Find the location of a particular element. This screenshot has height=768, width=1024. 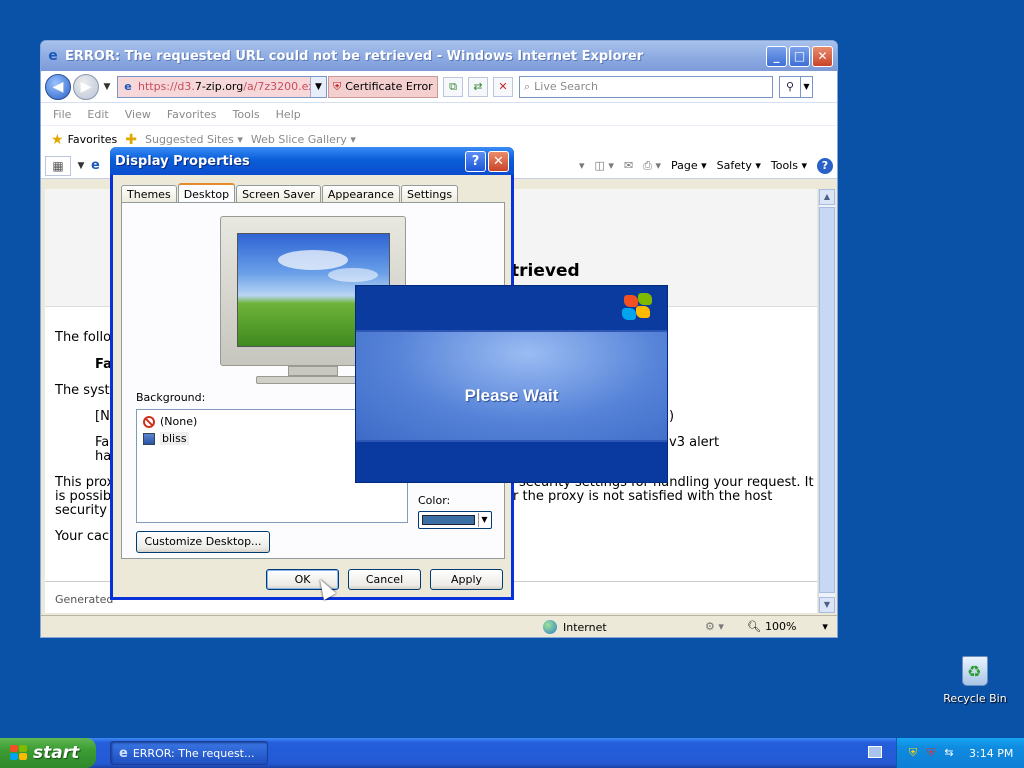

start-label: start is located at coordinates (56, 753).